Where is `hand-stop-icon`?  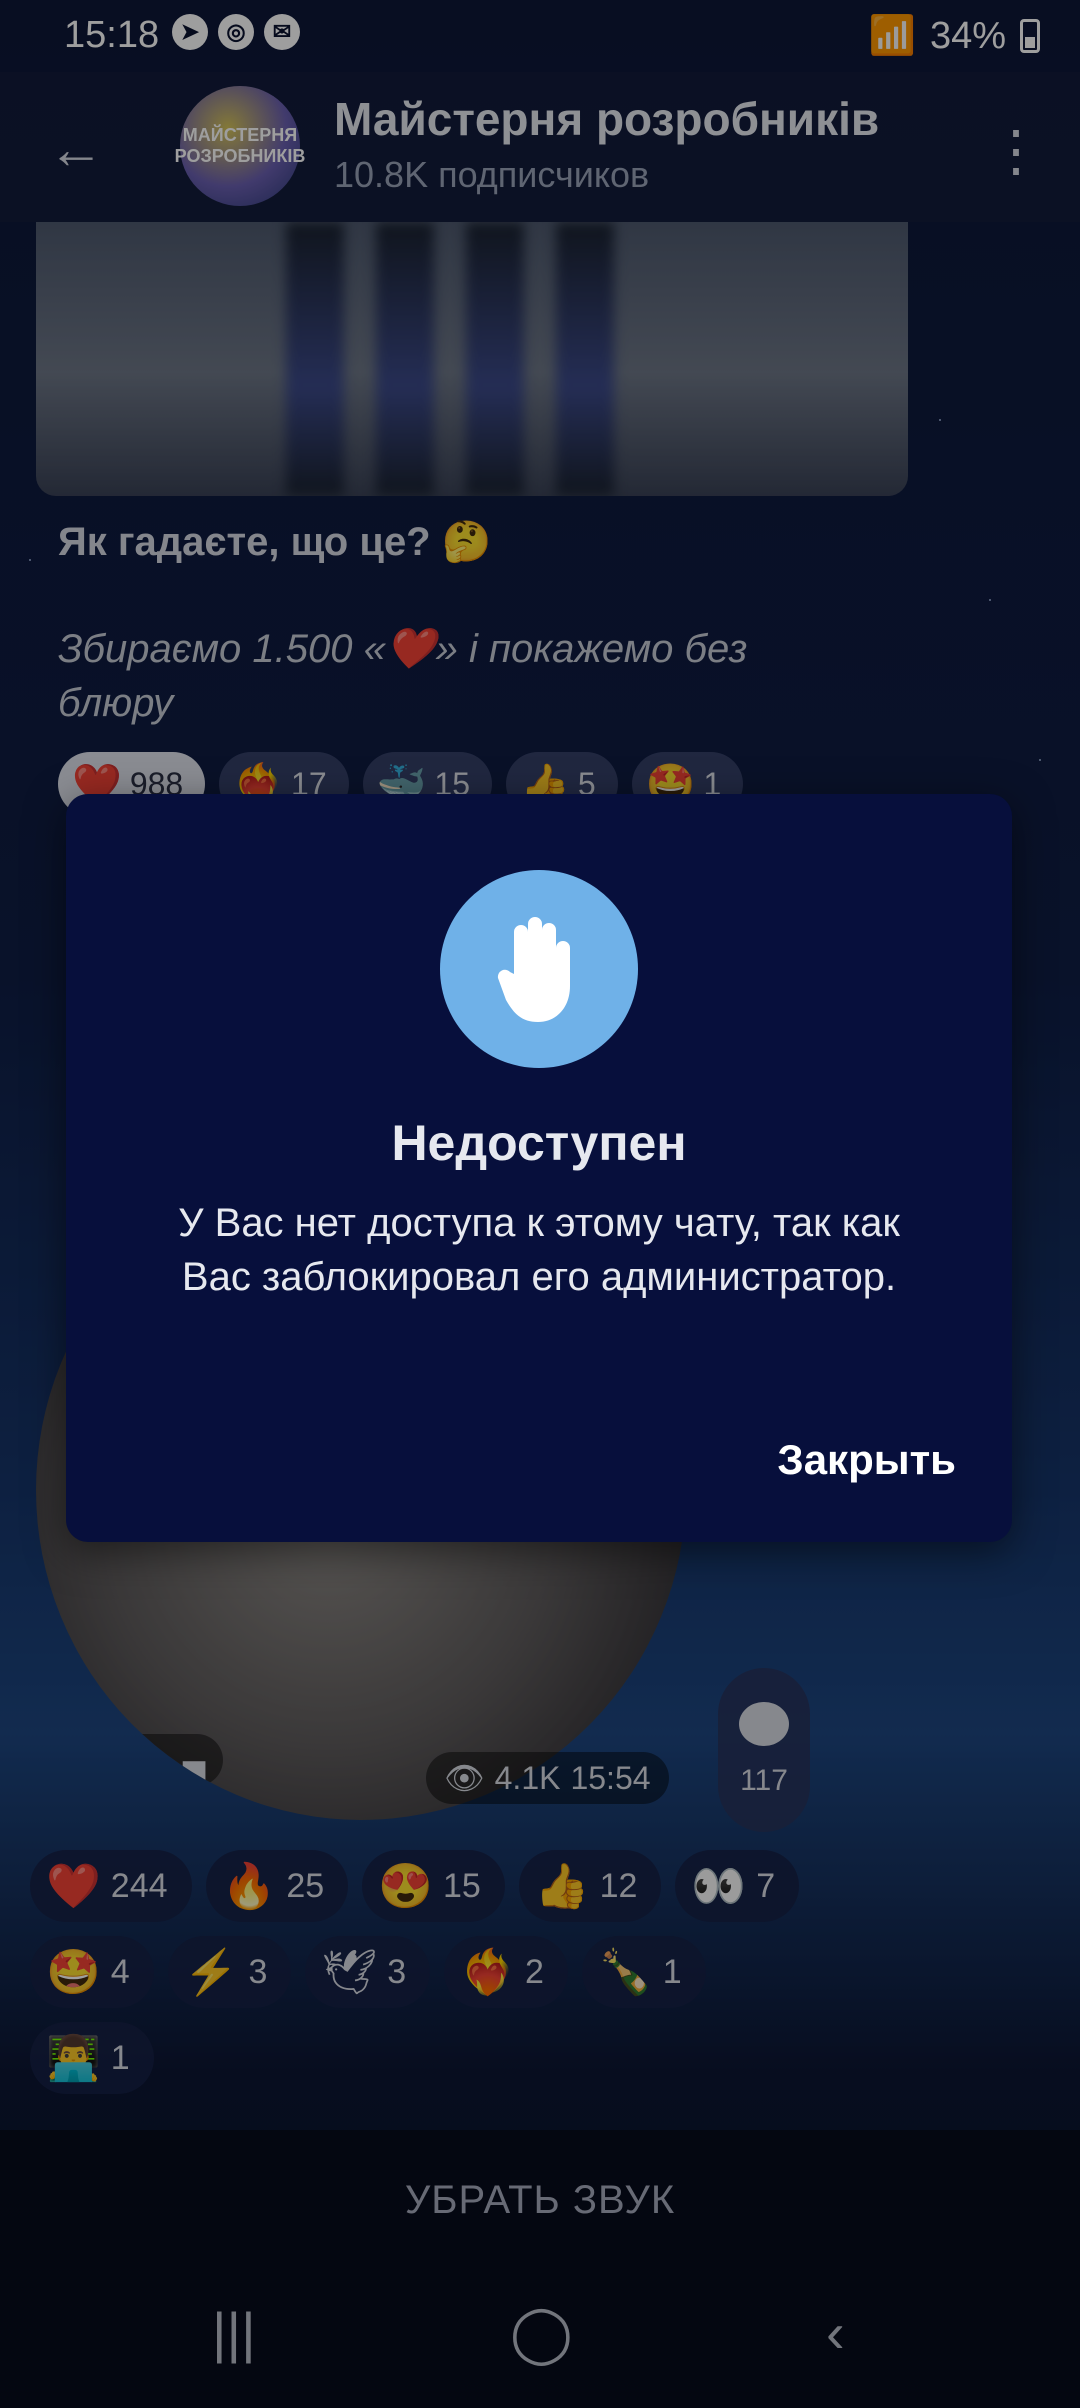 hand-stop-icon is located at coordinates (539, 969).